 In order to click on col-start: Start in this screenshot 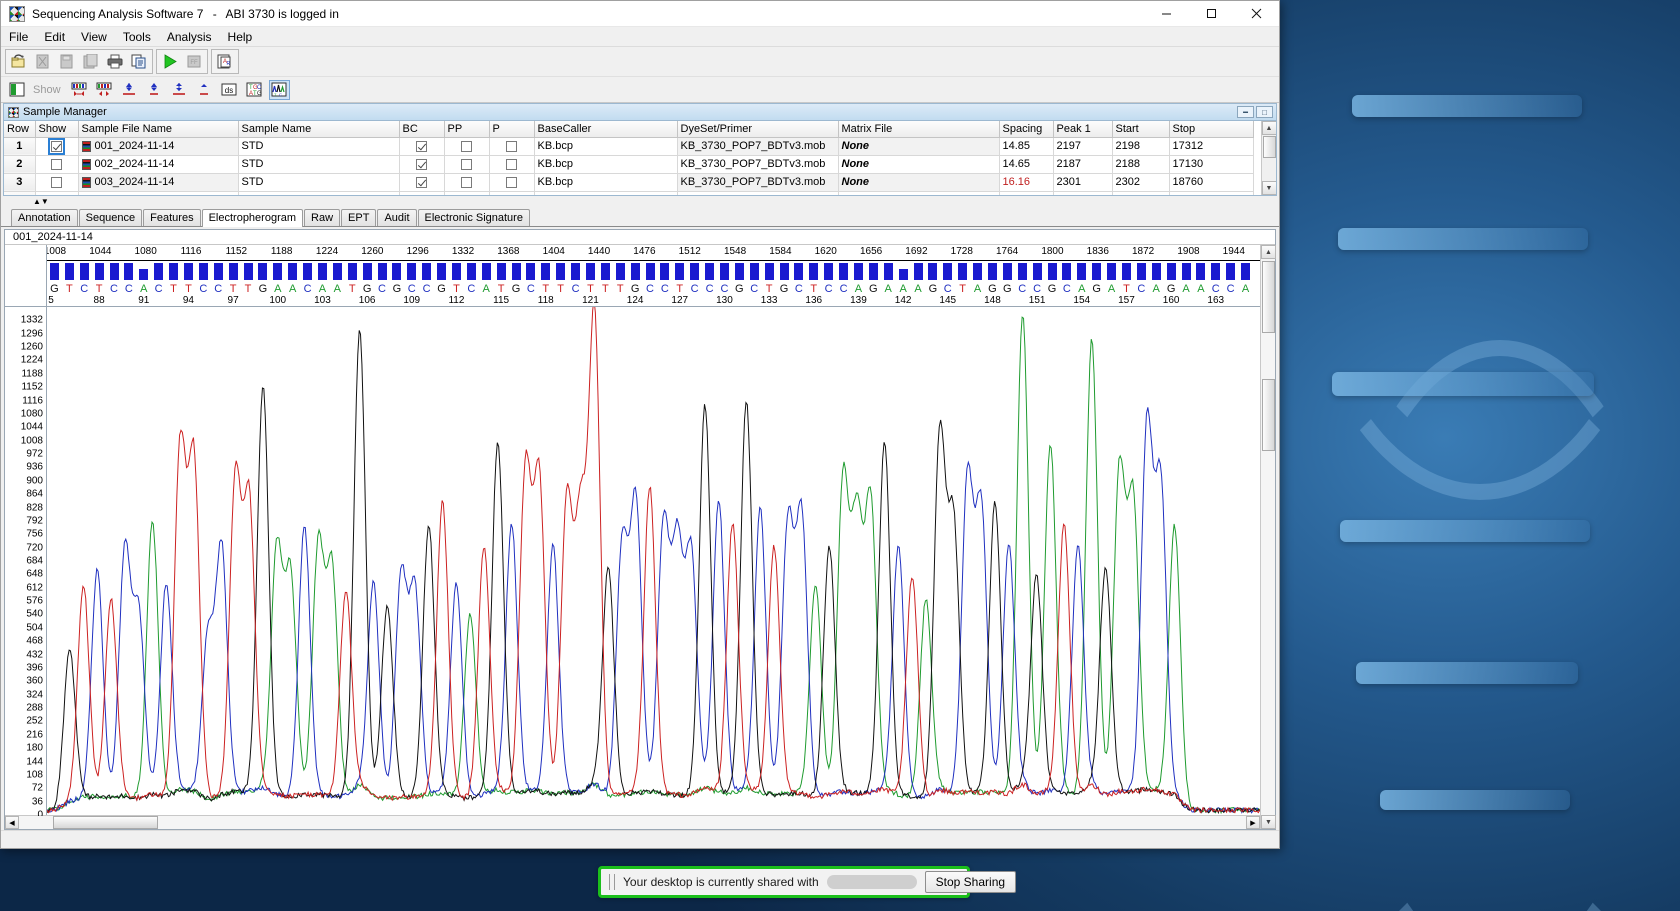, I will do `click(1141, 129)`.